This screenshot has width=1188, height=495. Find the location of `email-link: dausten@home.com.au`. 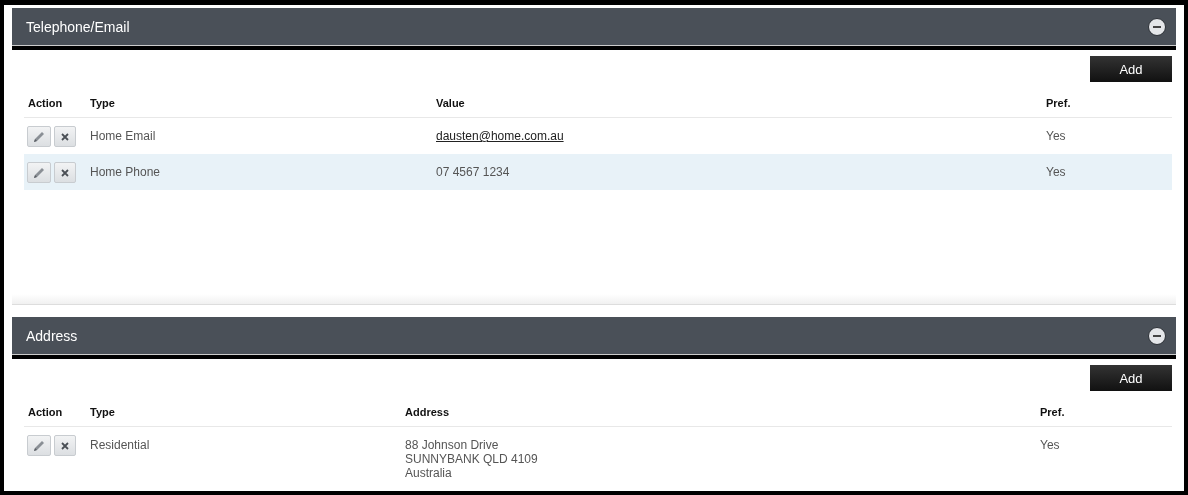

email-link: dausten@home.com.au is located at coordinates (500, 136).